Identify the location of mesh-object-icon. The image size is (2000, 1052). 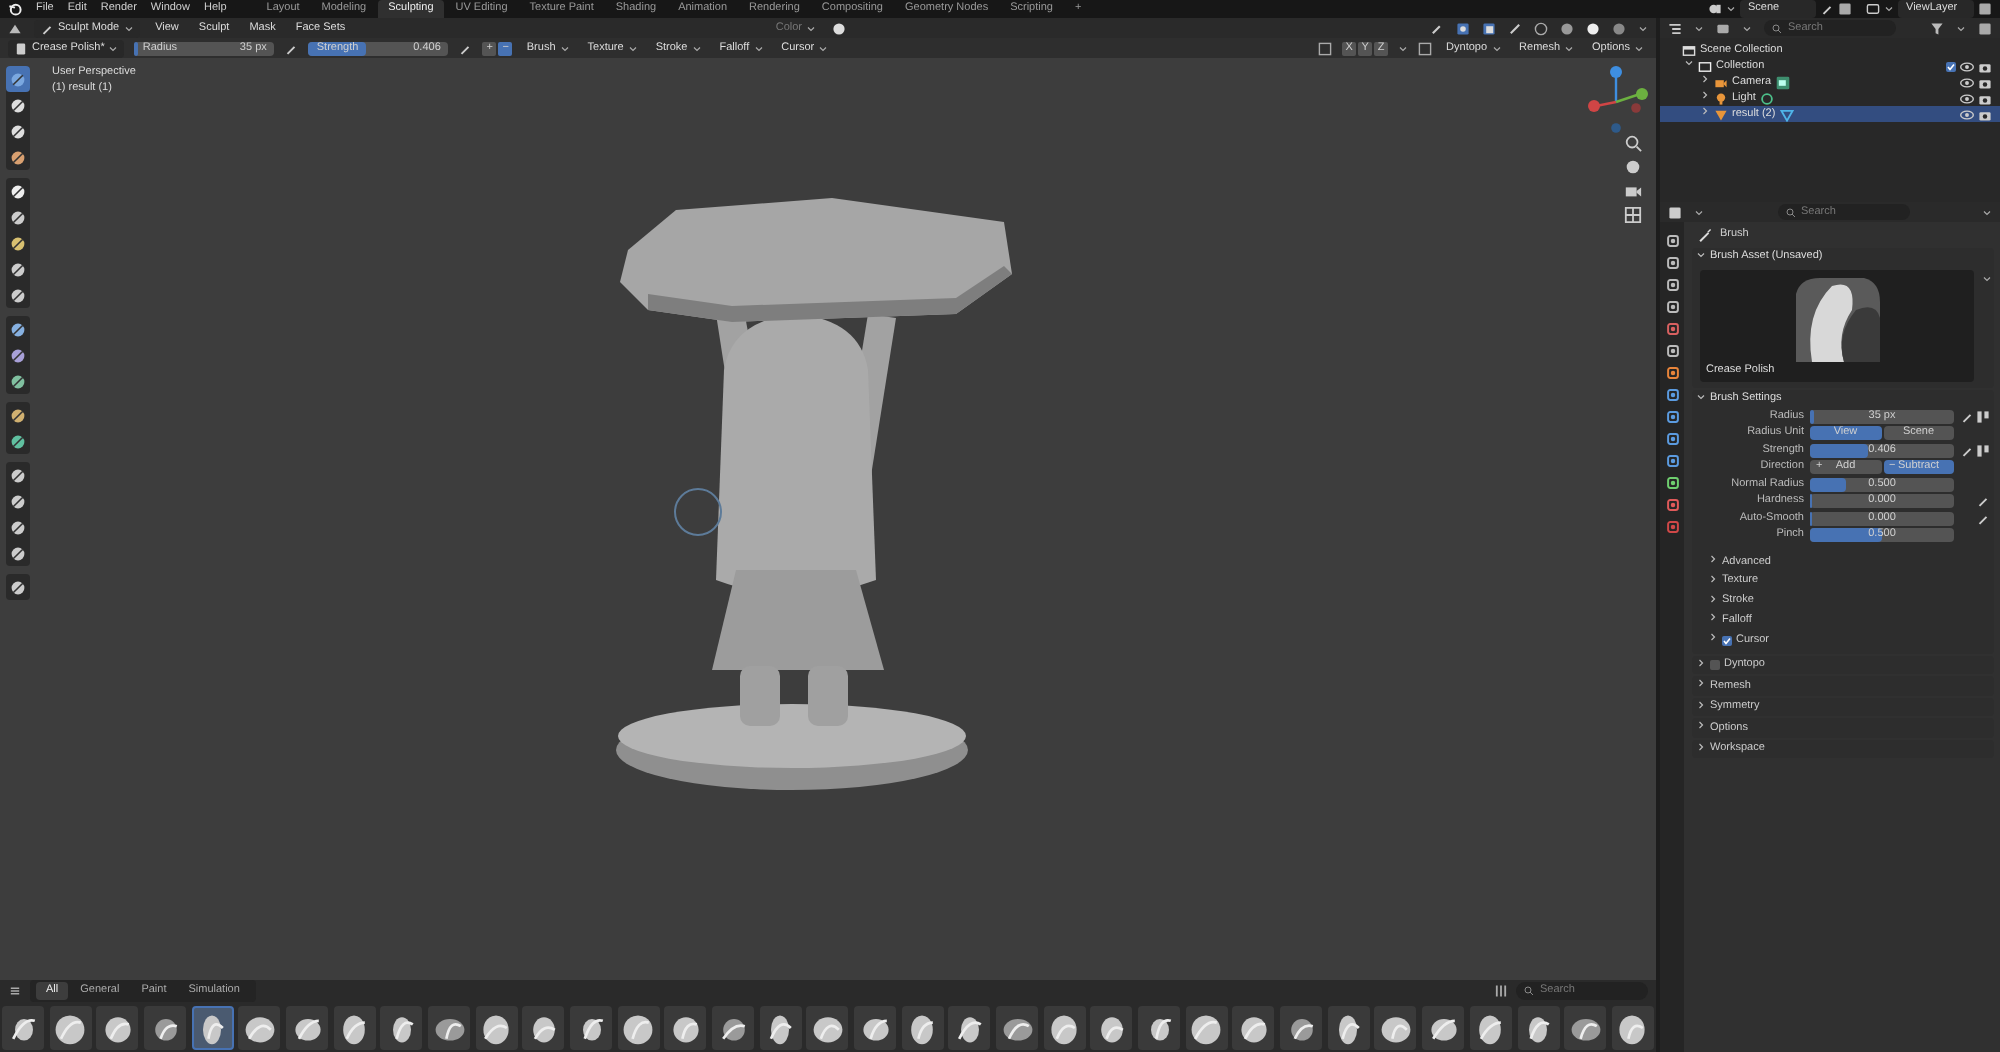
(1721, 114).